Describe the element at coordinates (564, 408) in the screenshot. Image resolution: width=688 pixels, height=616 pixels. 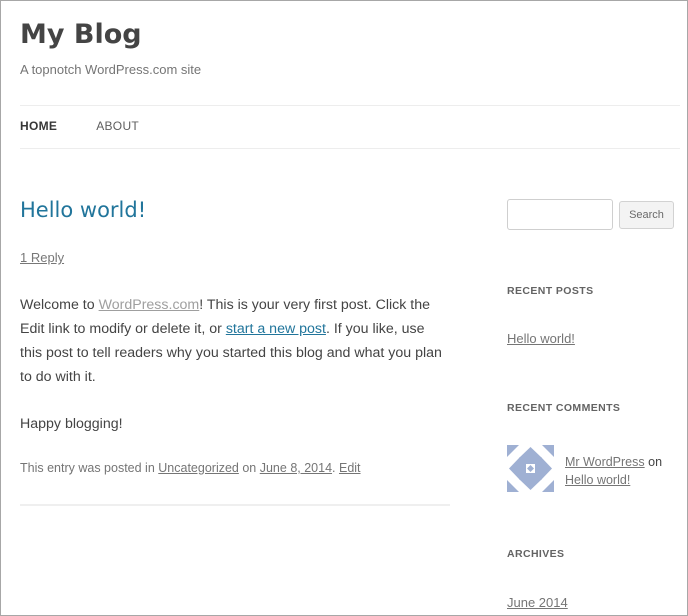
I see `recent-comments-title: RECENT COMMENTS` at that location.